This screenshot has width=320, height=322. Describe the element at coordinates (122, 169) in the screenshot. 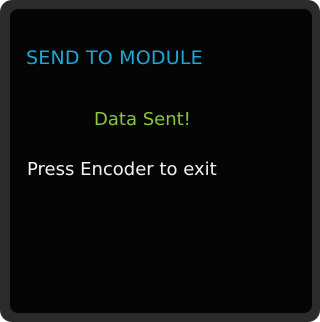

I see `exit-hint: Press Encoder to exit` at that location.